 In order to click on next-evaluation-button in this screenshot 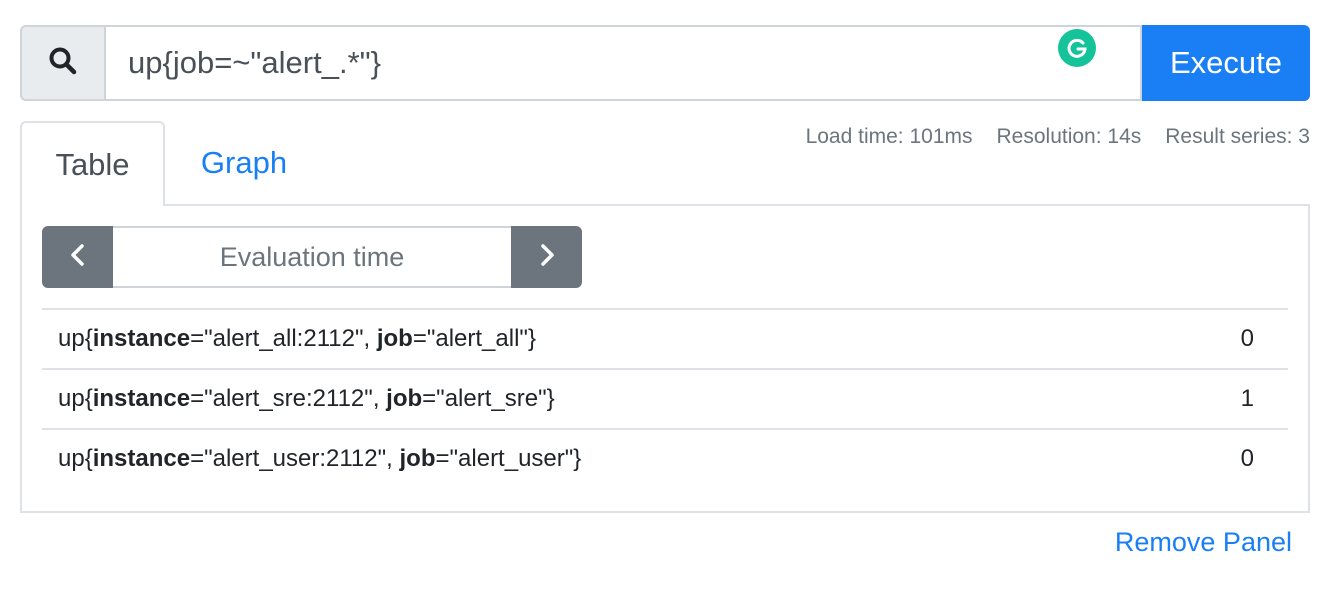, I will do `click(546, 257)`.